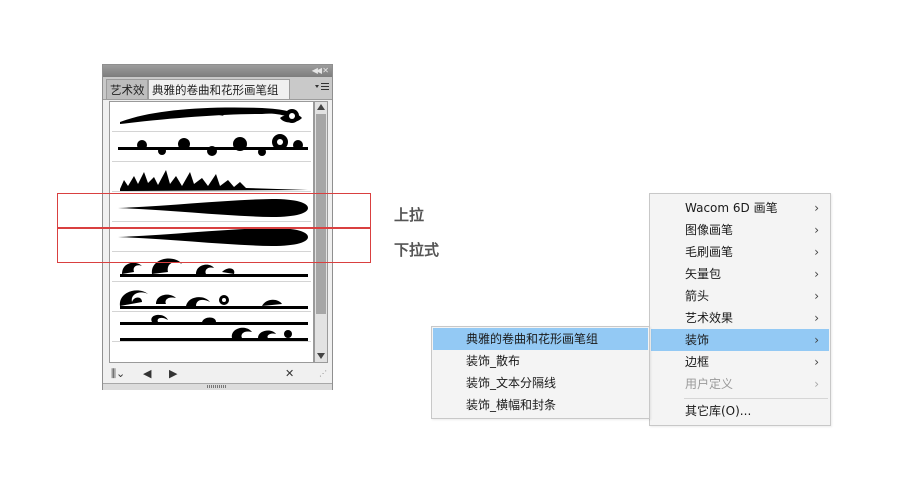 The width and height of the screenshot is (920, 502). Describe the element at coordinates (511, 383) in the screenshot. I see `submenu-item-label: 装饰_文本分隔线` at that location.